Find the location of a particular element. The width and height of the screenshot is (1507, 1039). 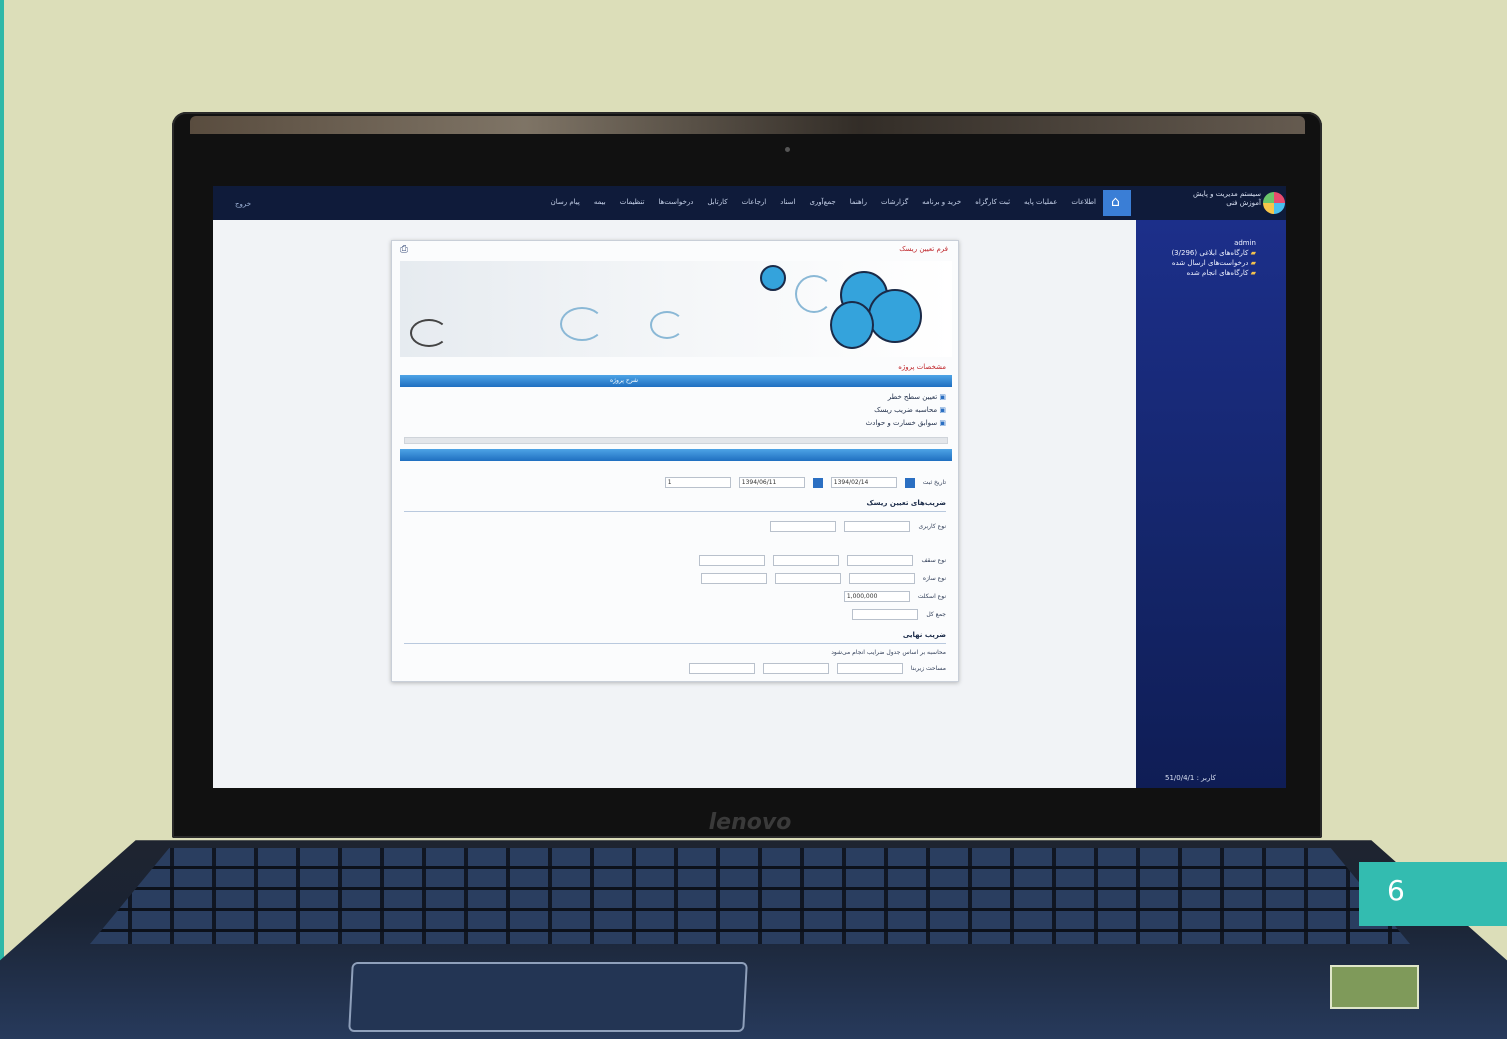

tree-item-sent: درخواست‌های ارسال شده is located at coordinates (1201, 263).